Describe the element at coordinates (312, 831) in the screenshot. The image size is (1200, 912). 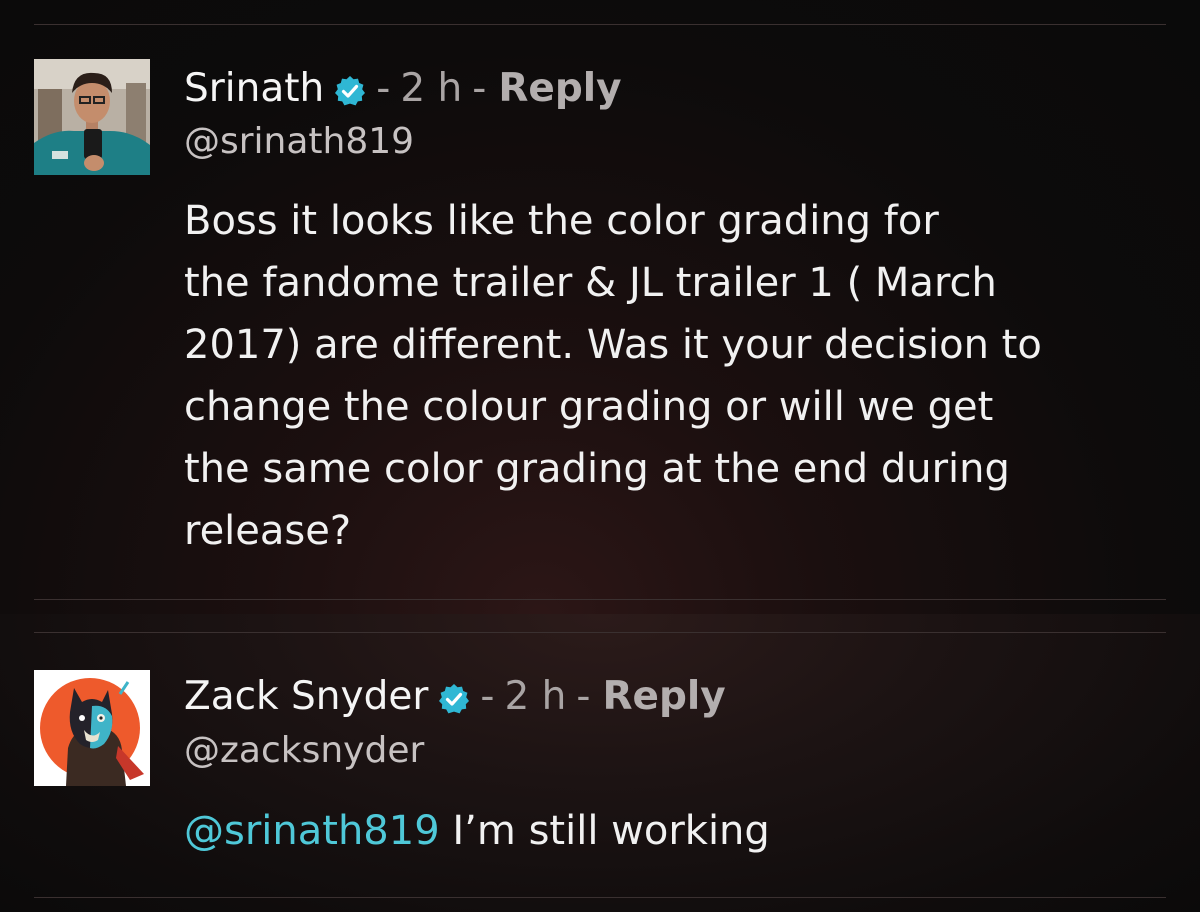
I see `mention-link: @srinath819` at that location.